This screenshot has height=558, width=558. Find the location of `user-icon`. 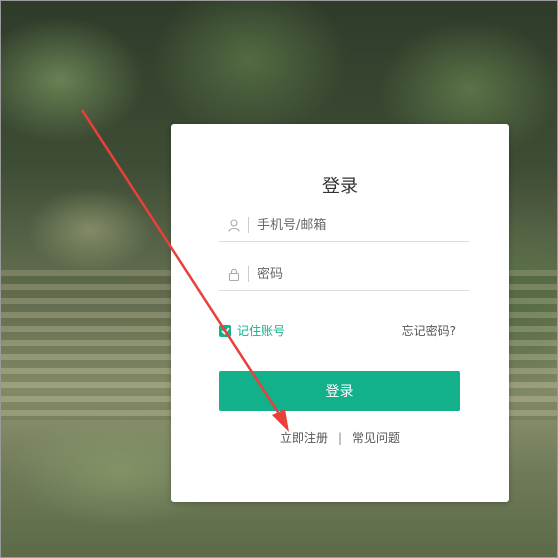

user-icon is located at coordinates (234, 225).